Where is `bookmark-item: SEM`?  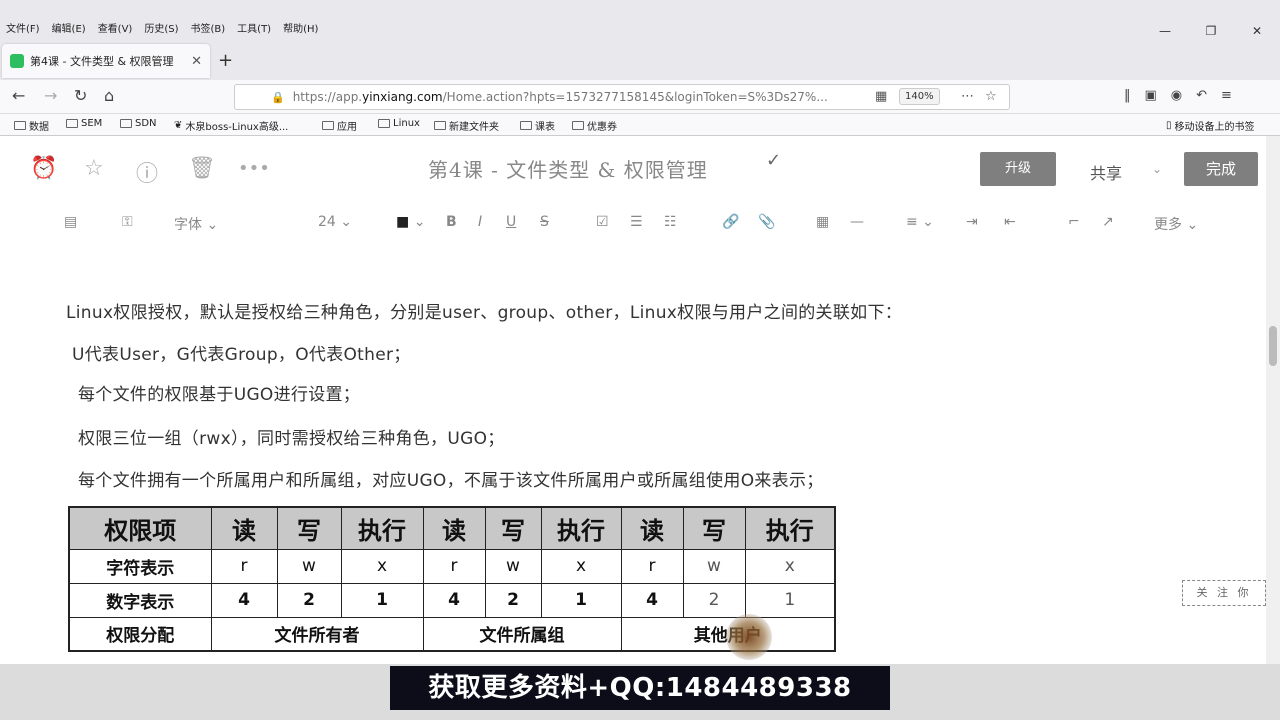
bookmark-item: SEM is located at coordinates (84, 123).